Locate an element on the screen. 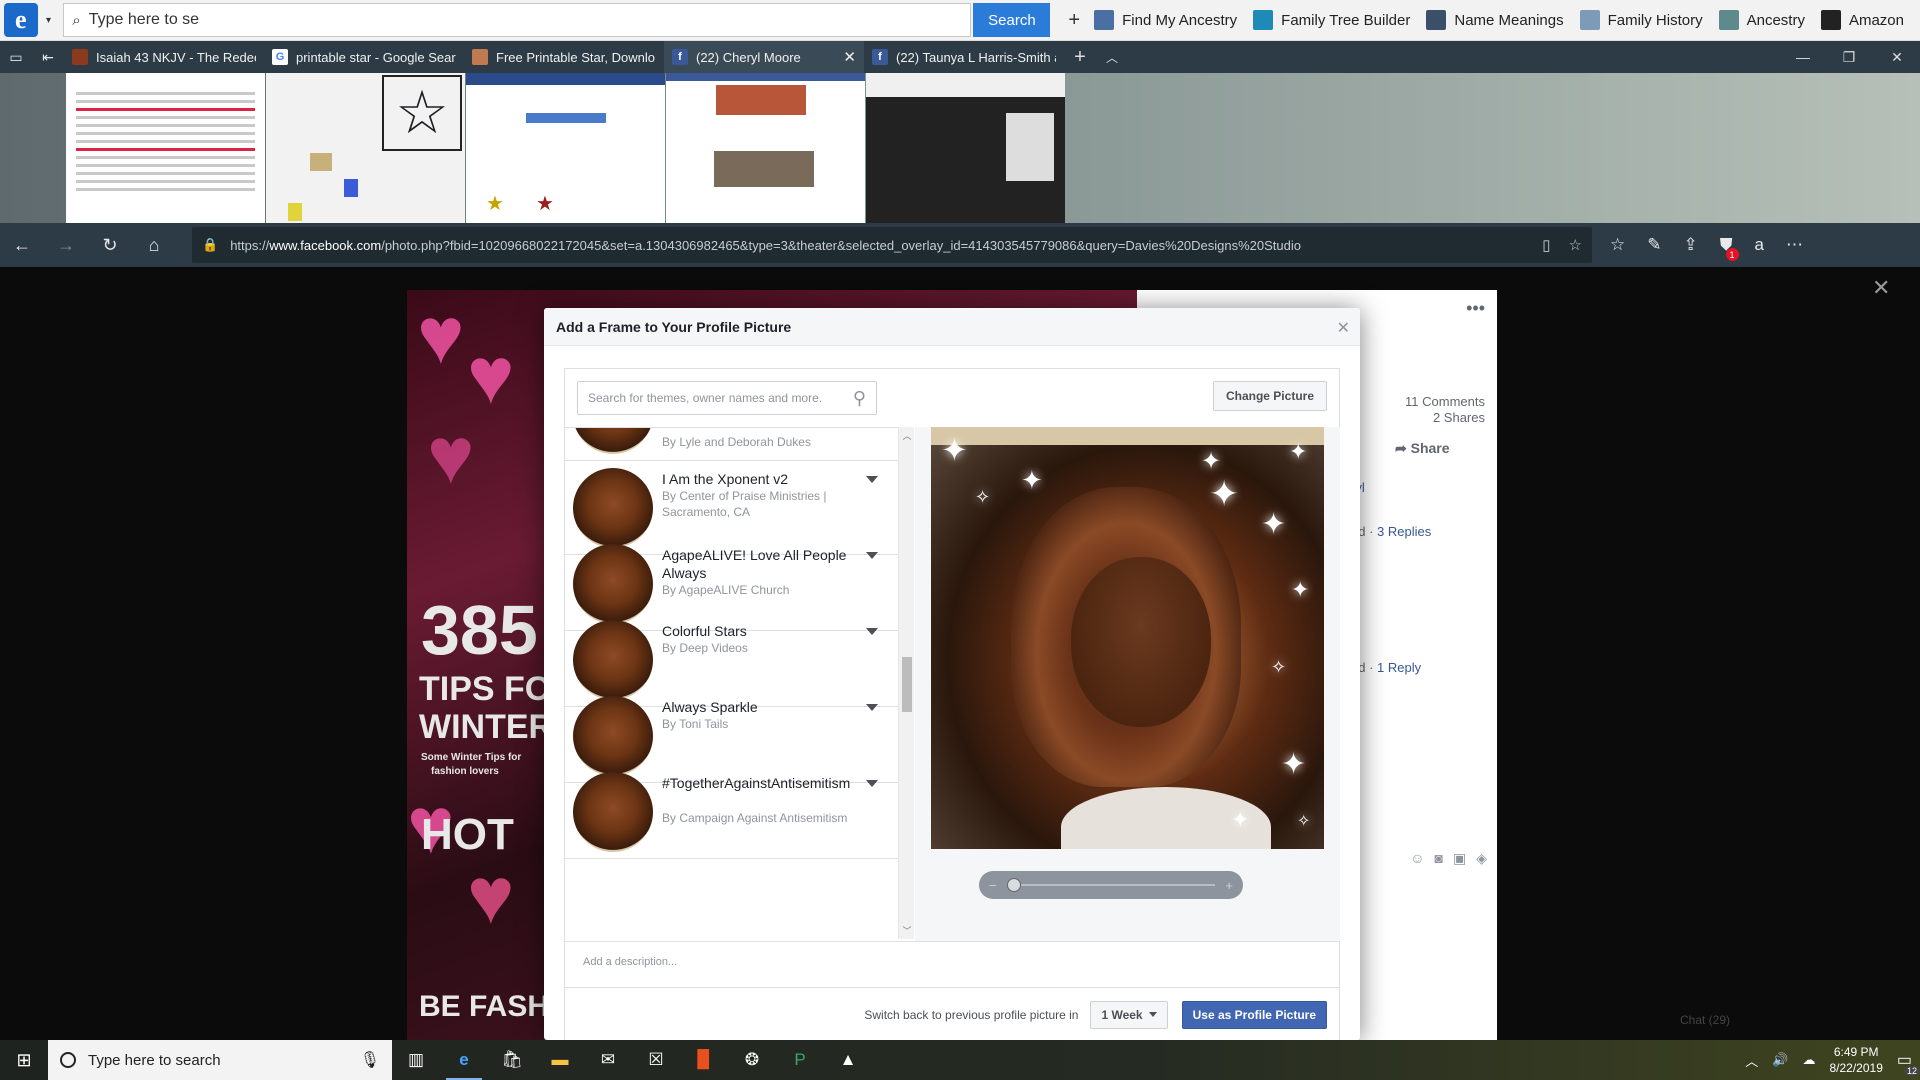 Image resolution: width=1920 pixels, height=1080 pixels. favorite-link: Family Tree Builder is located at coordinates (1331, 20).